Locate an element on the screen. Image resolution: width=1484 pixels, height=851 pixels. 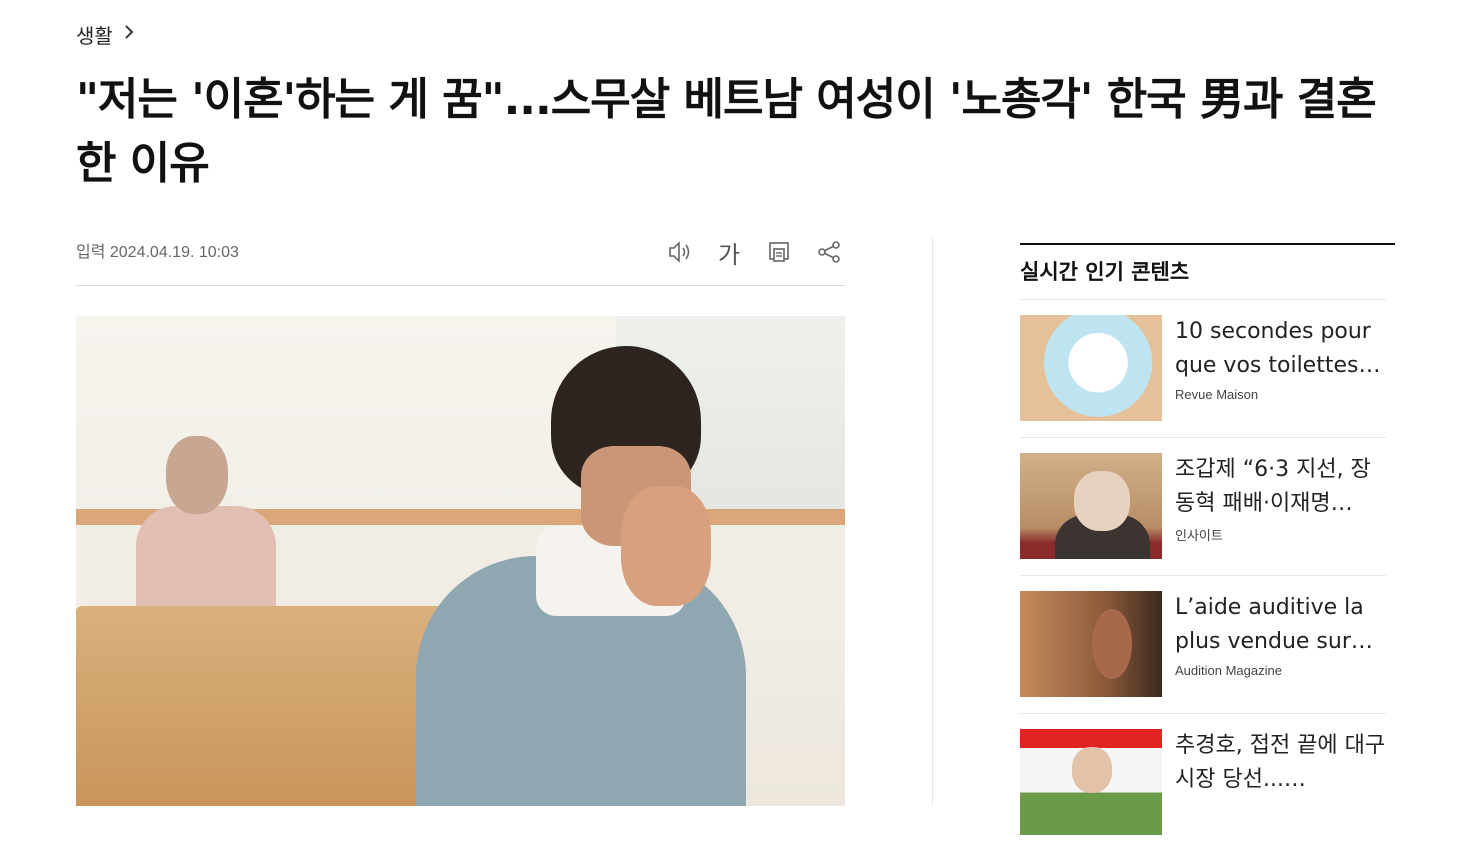
publish-date: 입력 2024.04.19. 10:03 is located at coordinates (157, 252).